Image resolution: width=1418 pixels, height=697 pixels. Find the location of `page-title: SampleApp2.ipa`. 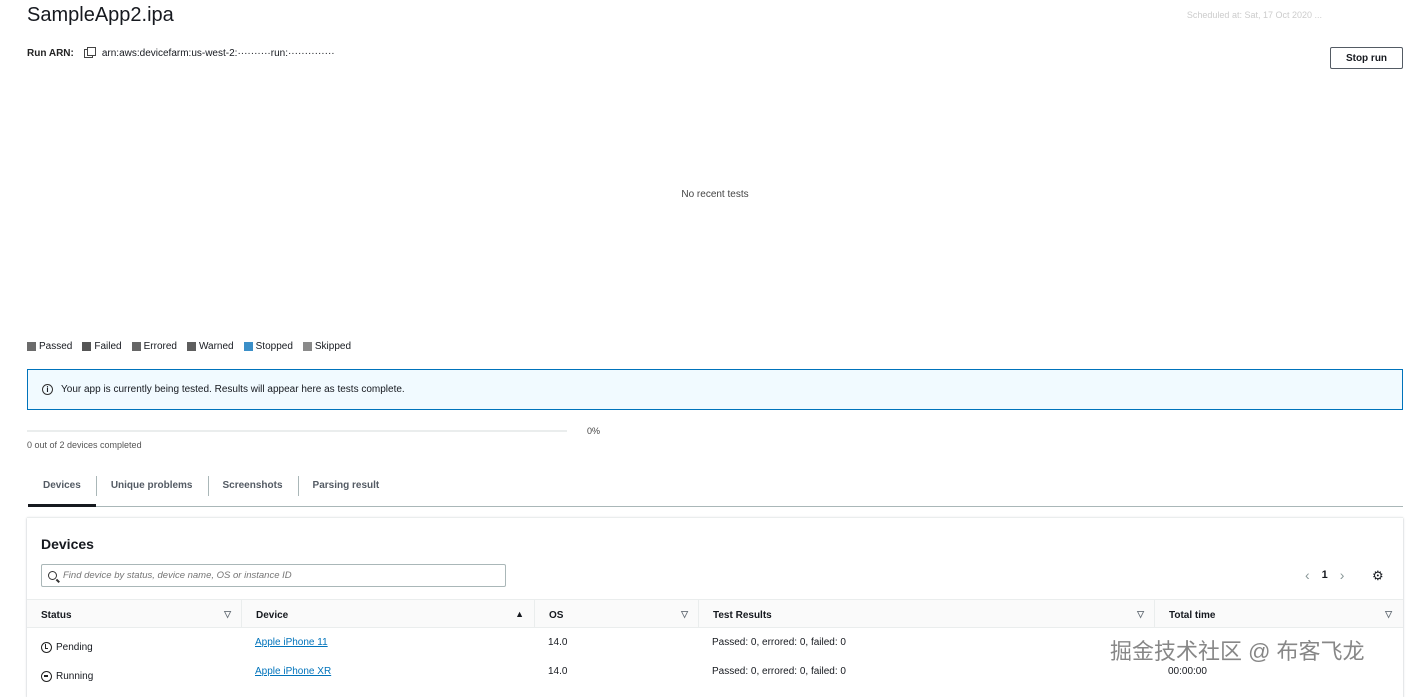

page-title: SampleApp2.ipa is located at coordinates (100, 15).